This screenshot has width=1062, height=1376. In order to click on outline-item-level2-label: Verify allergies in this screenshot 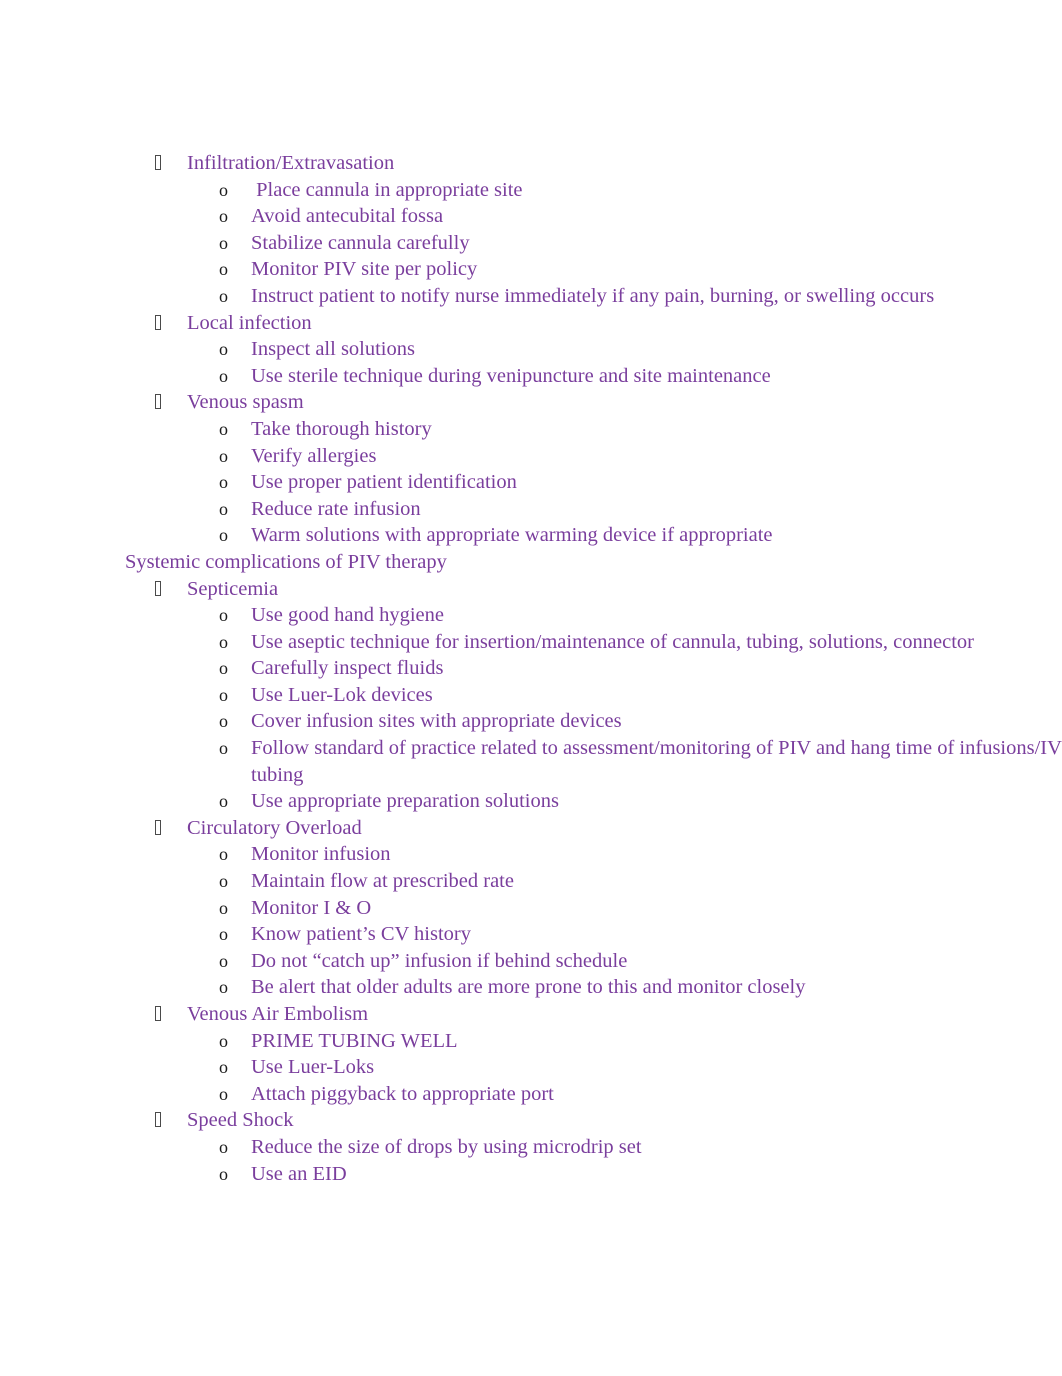, I will do `click(314, 455)`.